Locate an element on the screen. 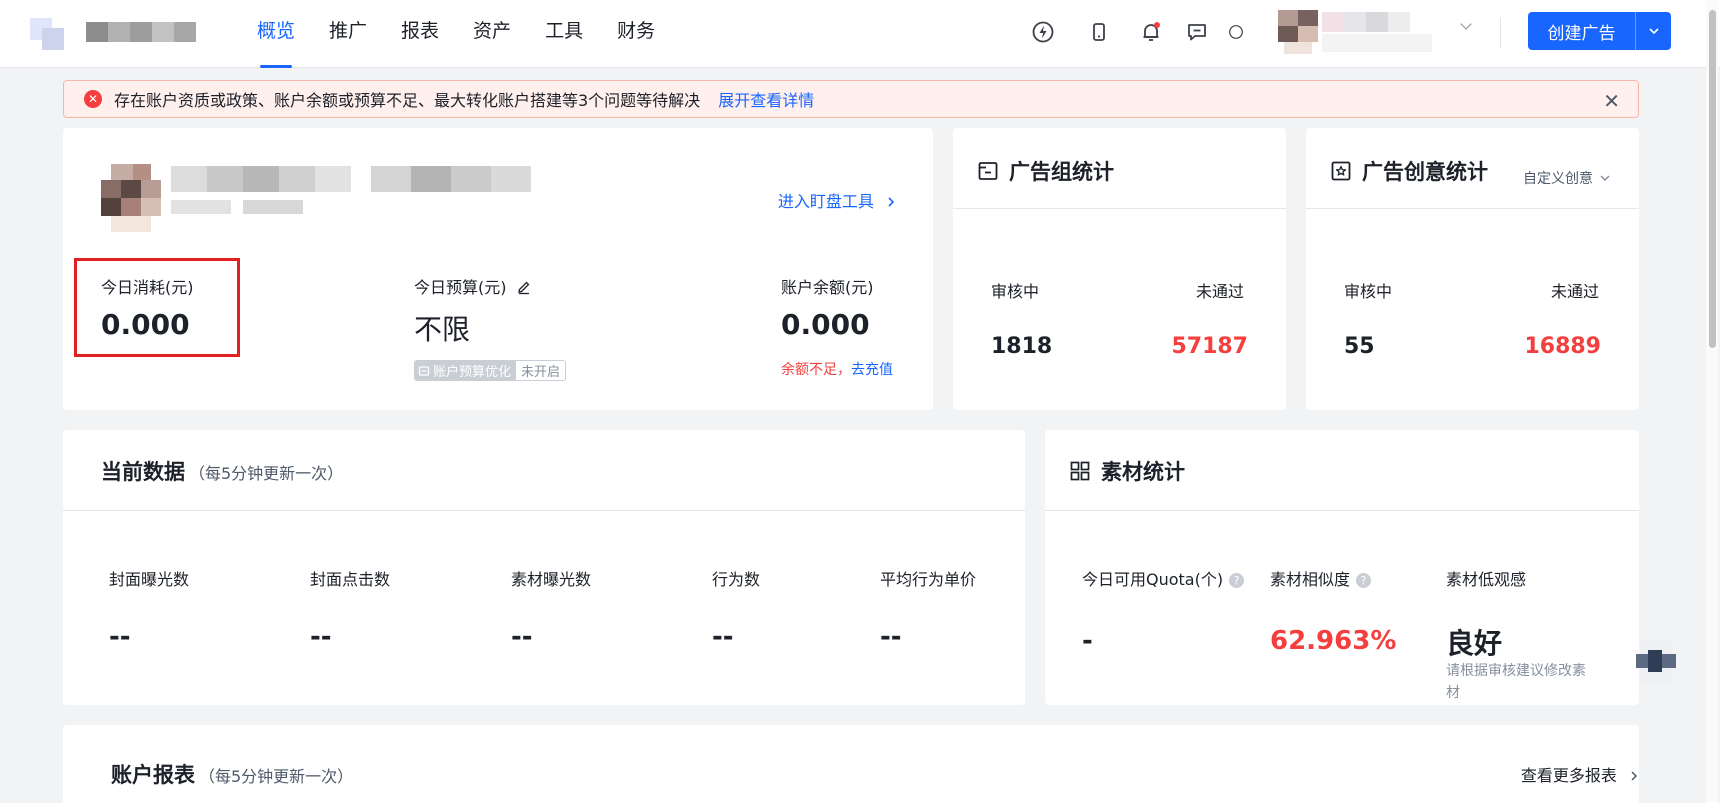  ad-group-stats-card: 广告组统计 审核中 未通过 1818 57187 is located at coordinates (1119, 269).